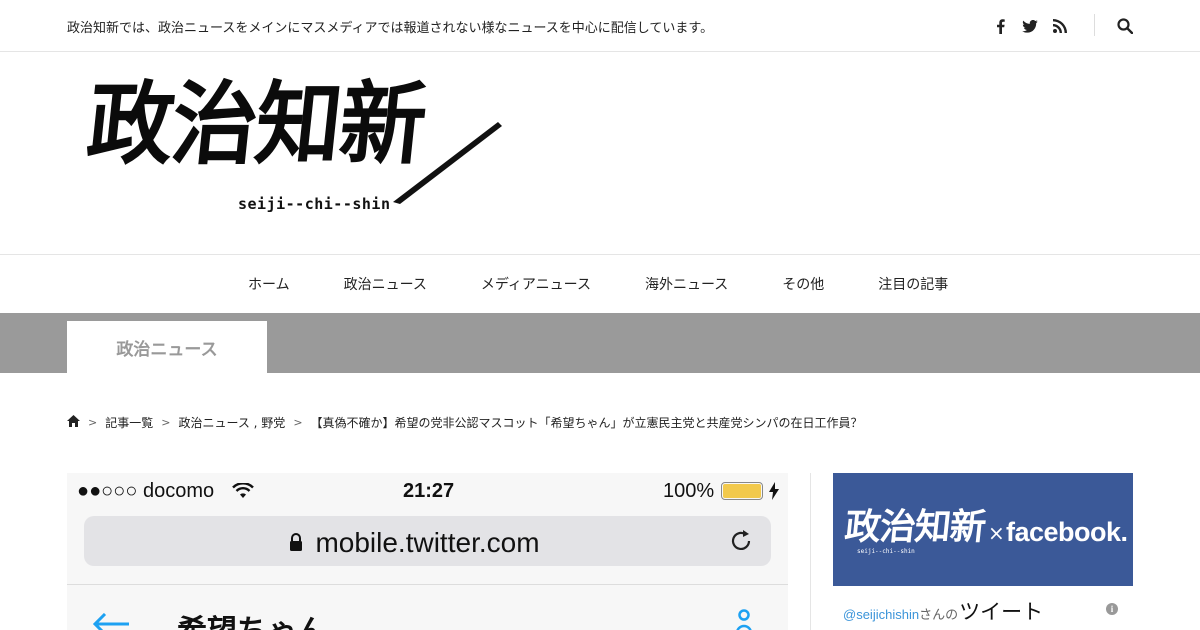 The height and width of the screenshot is (630, 1200). What do you see at coordinates (1112, 609) in the screenshot?
I see `info-icon: i` at bounding box center [1112, 609].